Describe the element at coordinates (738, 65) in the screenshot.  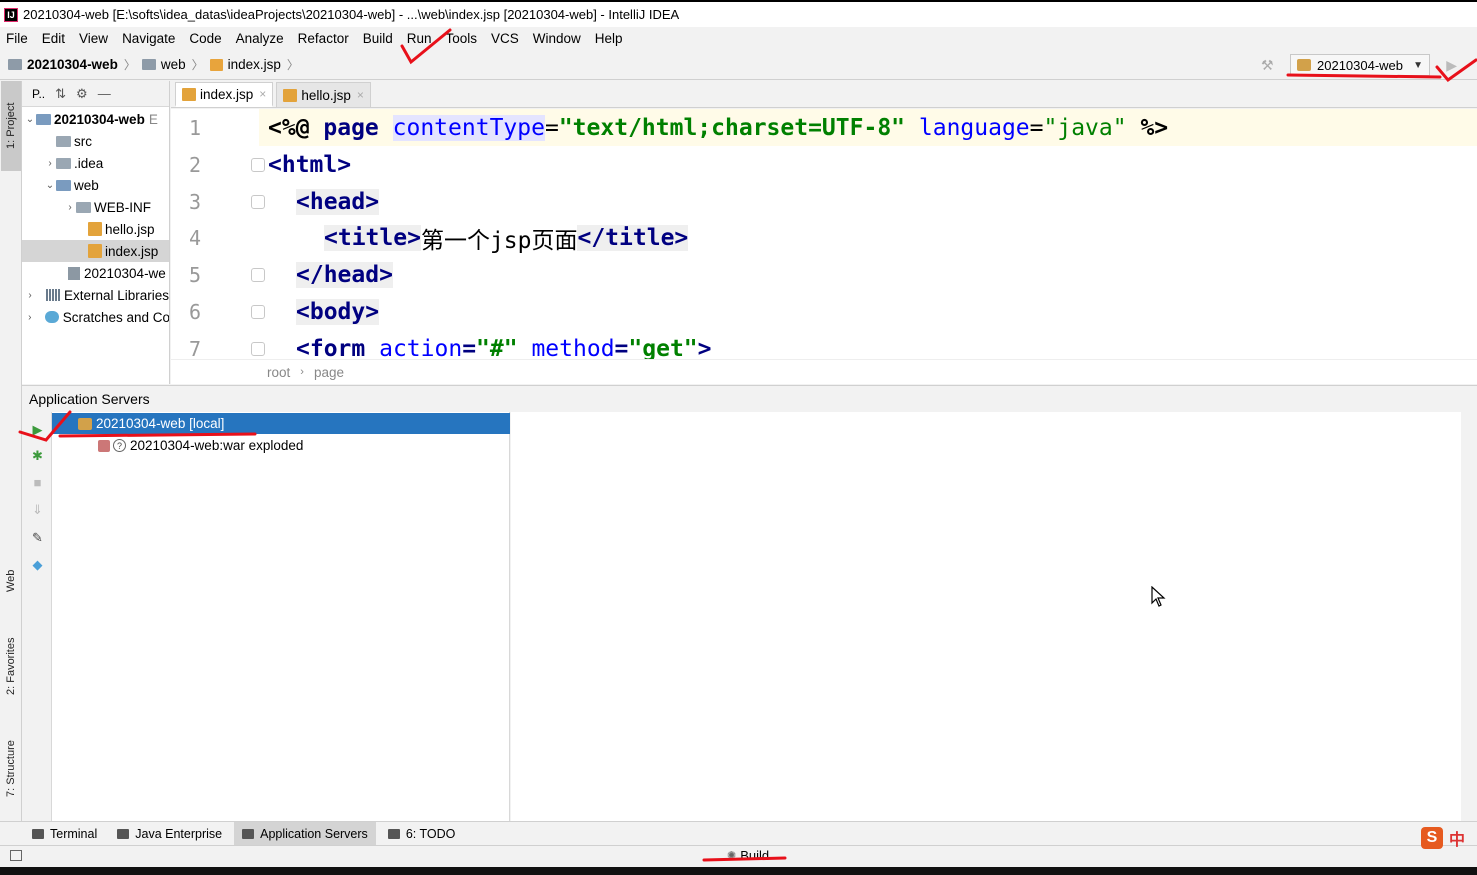
I see `navigation-bar: 20210304-web 〉 web 〉 index.jsp 〉` at that location.